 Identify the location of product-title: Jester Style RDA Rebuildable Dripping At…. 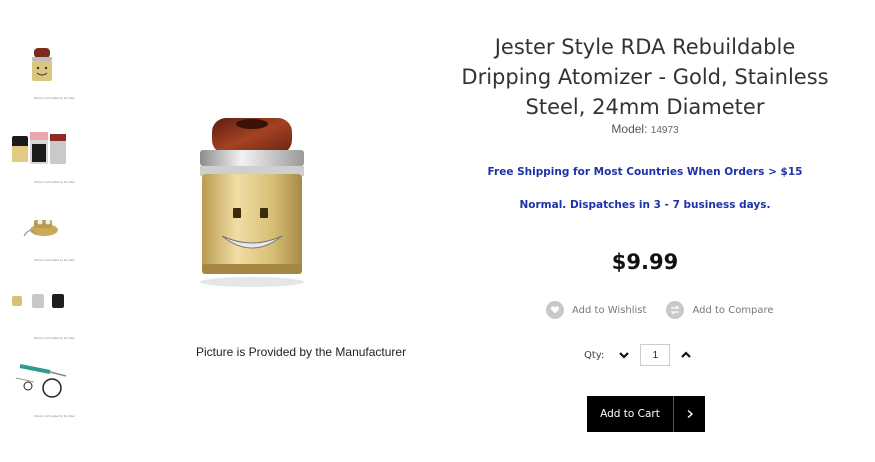
(645, 77).